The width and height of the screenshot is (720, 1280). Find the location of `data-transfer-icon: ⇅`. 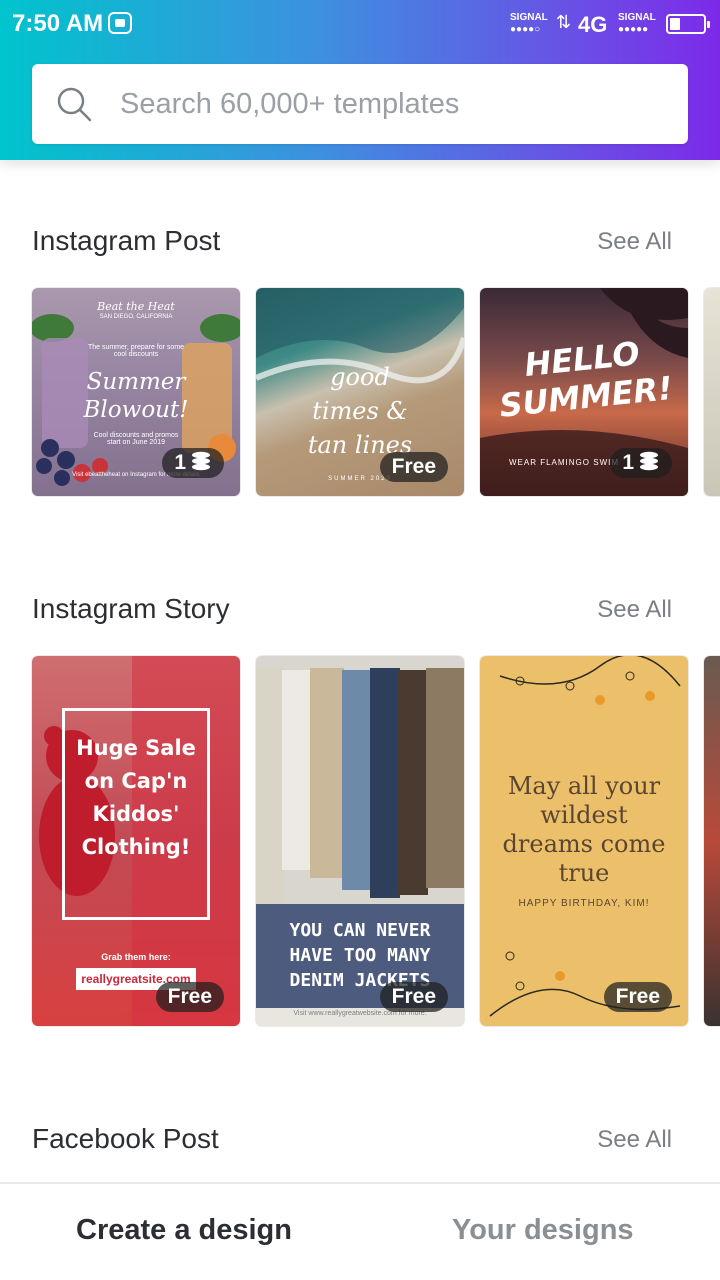

data-transfer-icon: ⇅ is located at coordinates (564, 22).